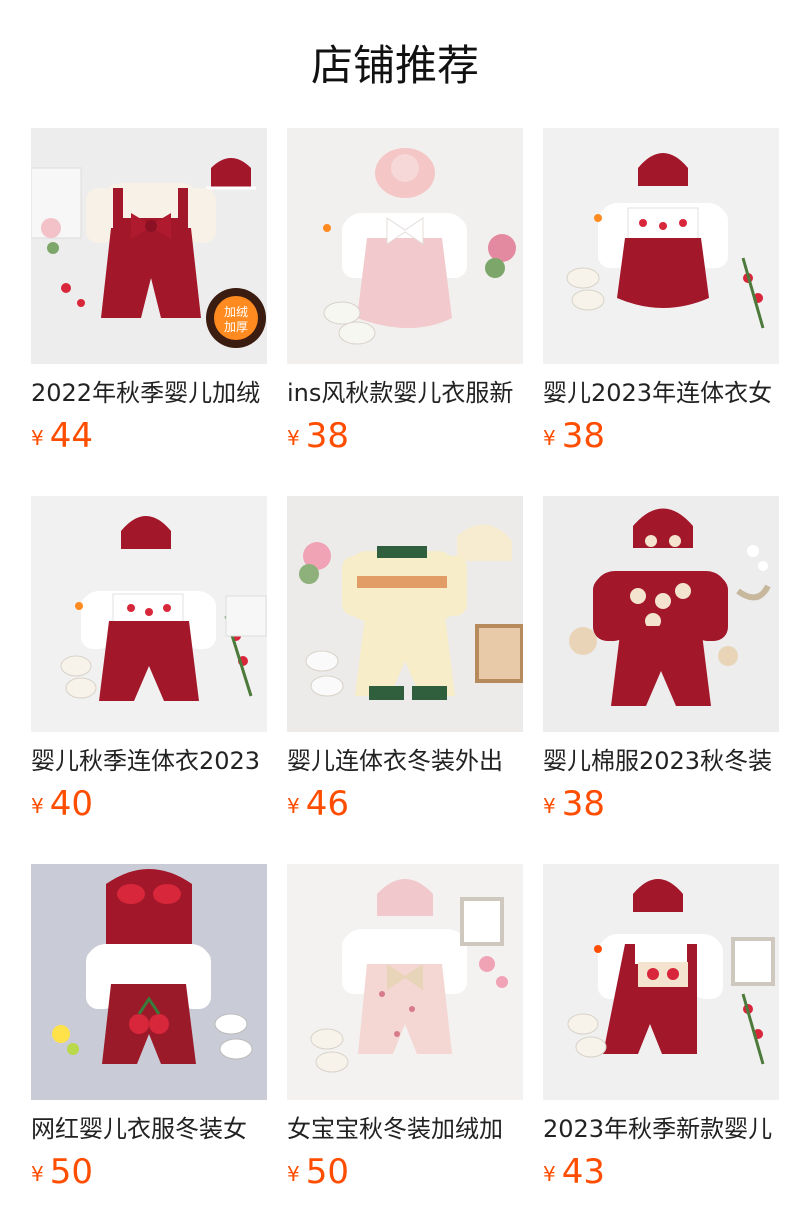 This screenshot has width=790, height=1232. I want to click on product-name: 2022年秋季婴儿加绒, so click(149, 393).